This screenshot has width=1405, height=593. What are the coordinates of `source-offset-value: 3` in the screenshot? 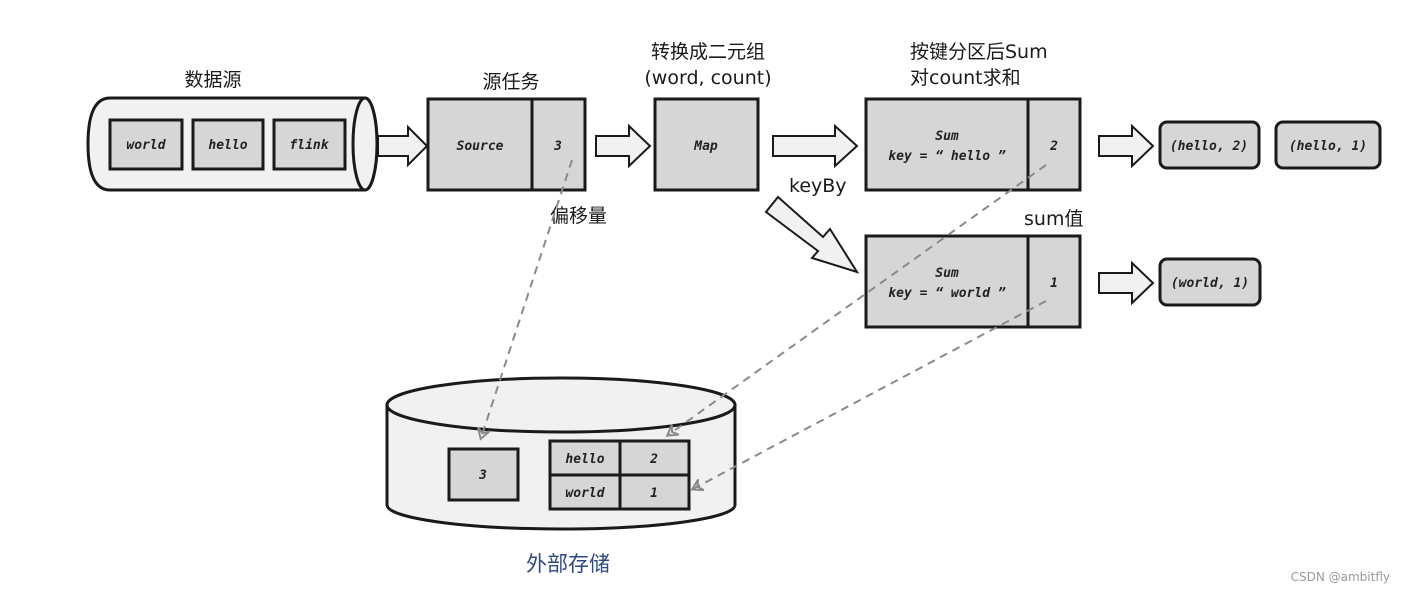 It's located at (557, 146).